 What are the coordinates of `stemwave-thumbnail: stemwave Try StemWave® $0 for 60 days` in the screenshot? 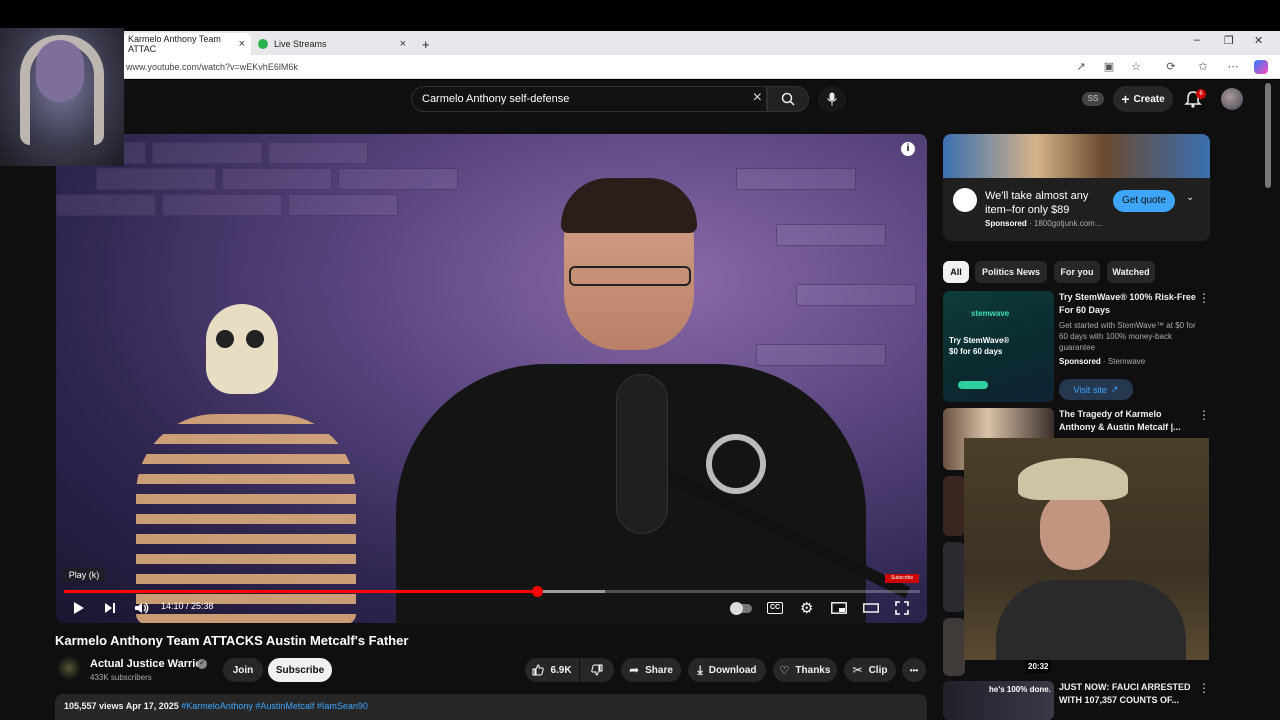 It's located at (998, 346).